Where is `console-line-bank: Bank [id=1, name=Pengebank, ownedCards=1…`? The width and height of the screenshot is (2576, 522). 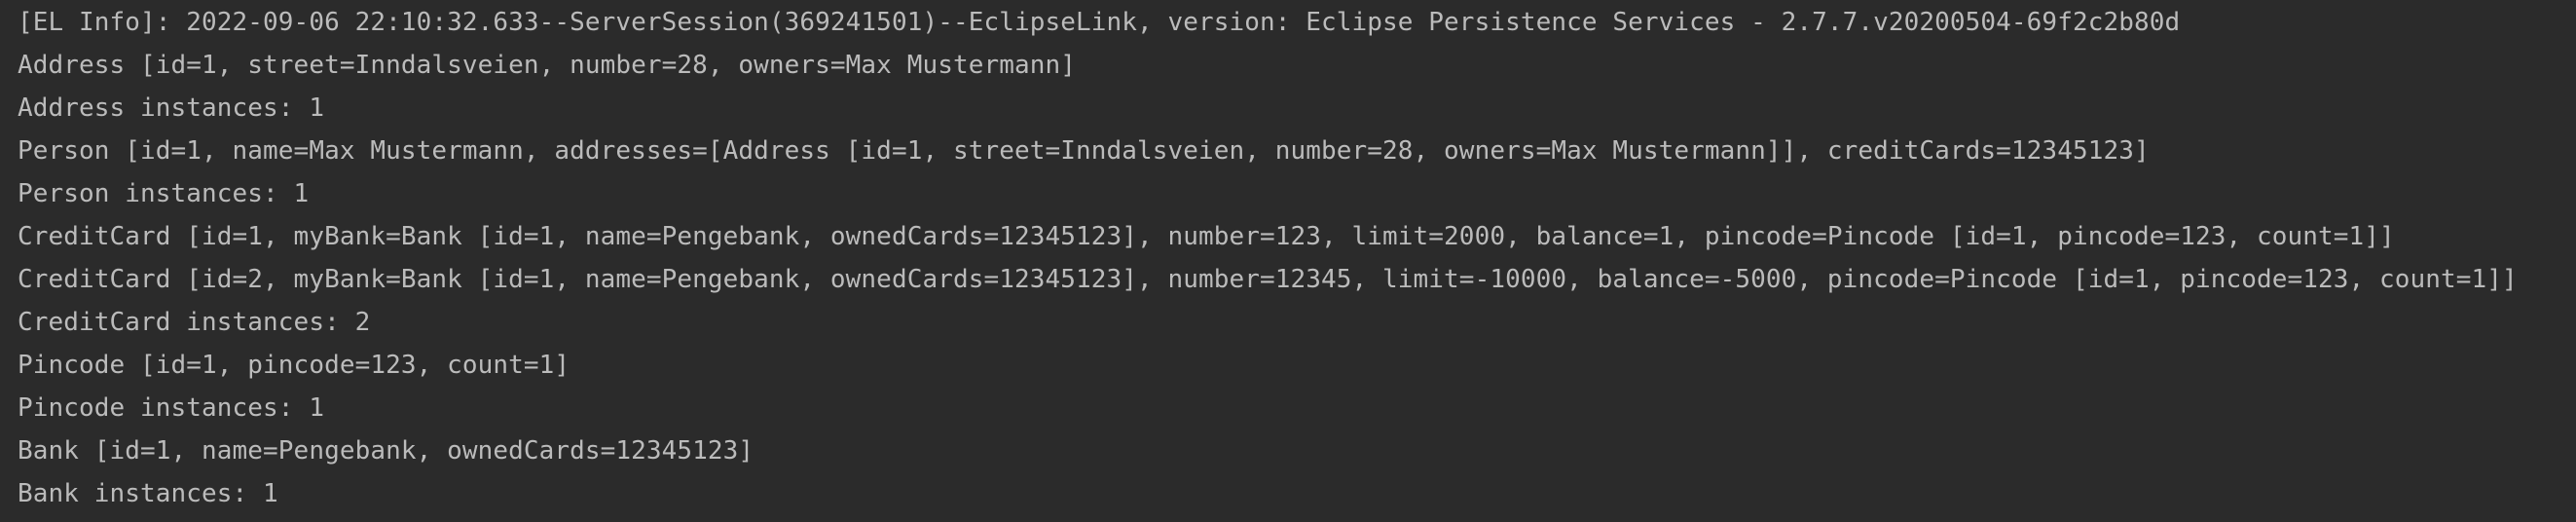
console-line-bank: Bank [id=1, name=Pengebank, ownedCards=1… is located at coordinates (386, 451).